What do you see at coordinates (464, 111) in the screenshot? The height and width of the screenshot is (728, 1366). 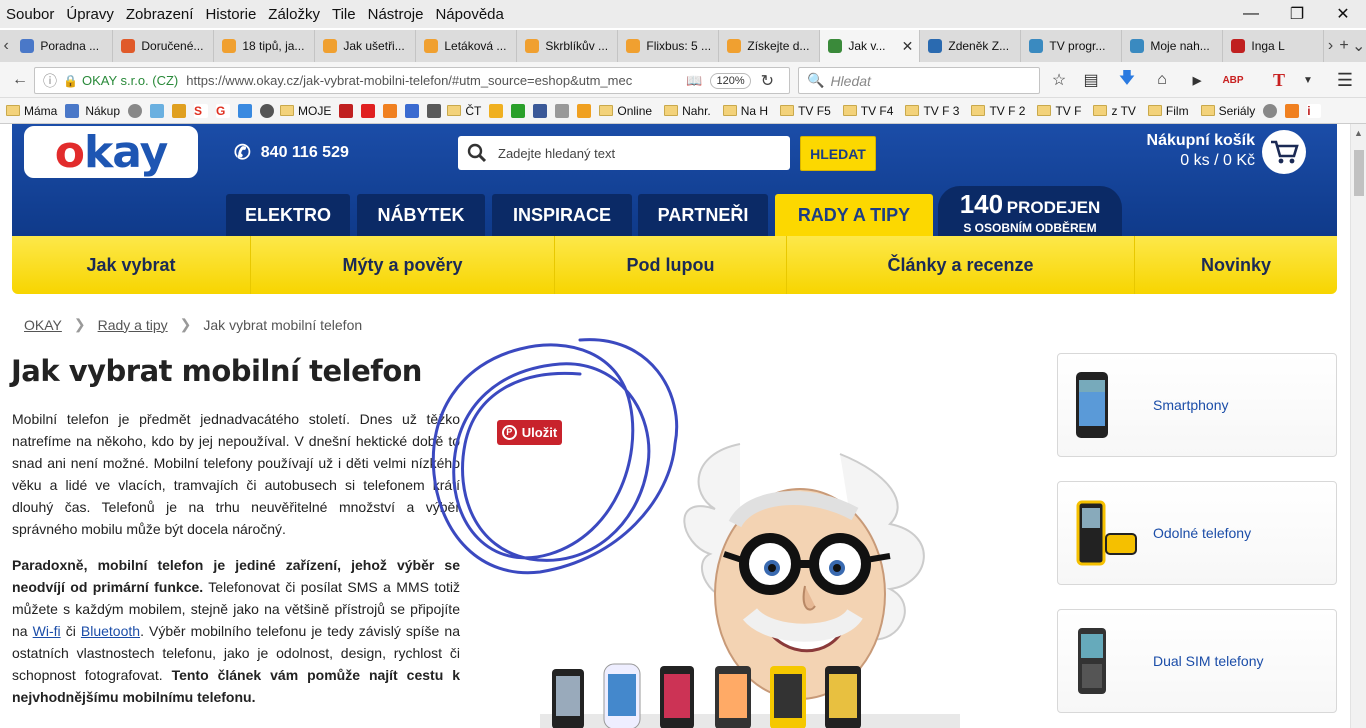 I see `bookmark-ct: ČT` at bounding box center [464, 111].